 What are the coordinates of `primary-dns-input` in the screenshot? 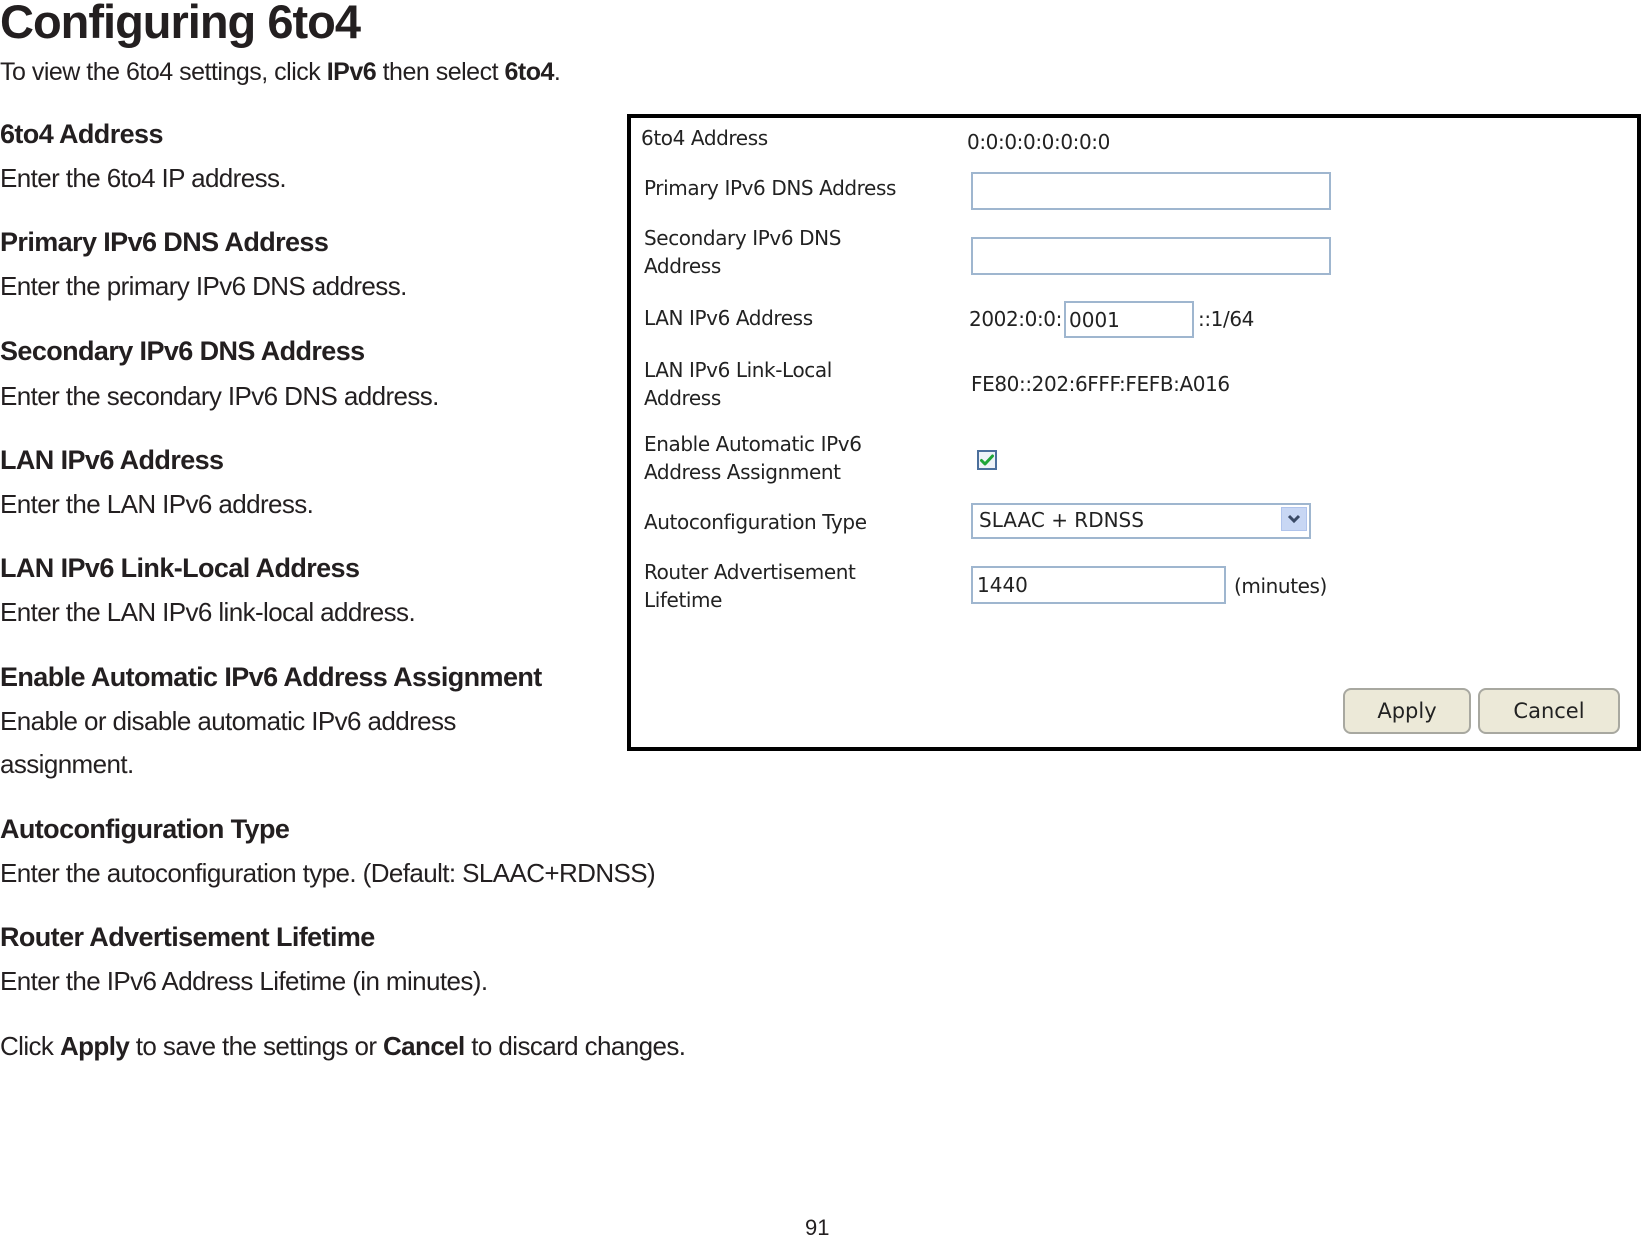 It's located at (1151, 191).